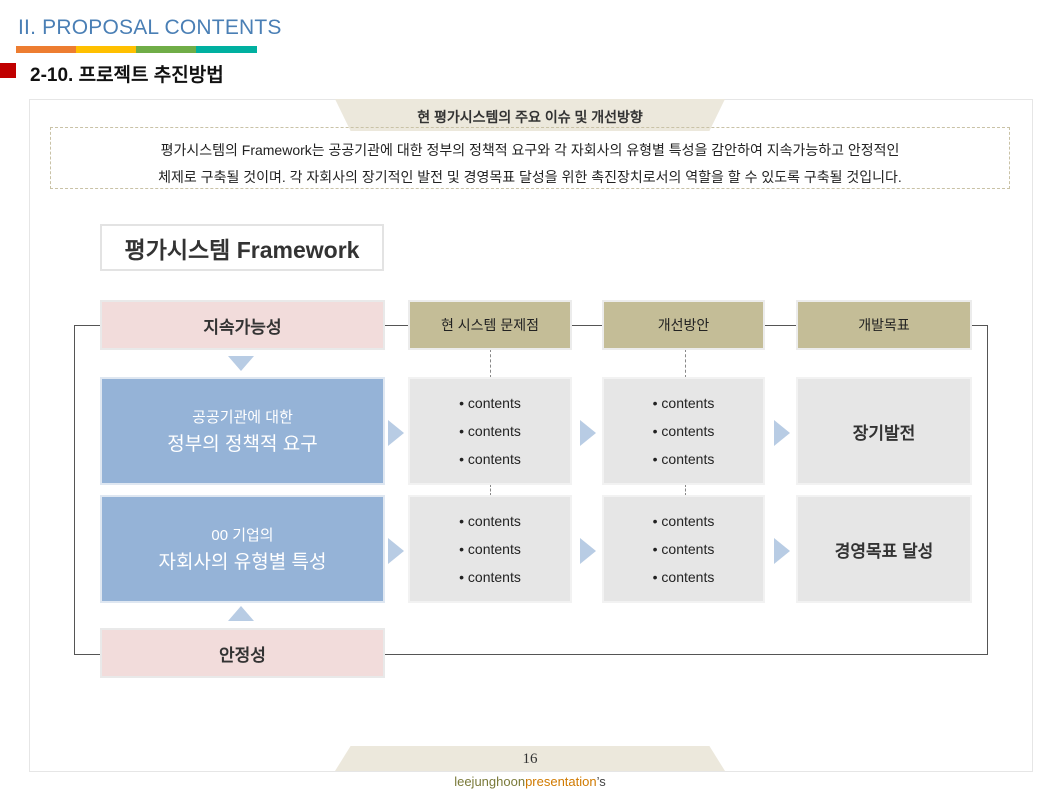 Image resolution: width=1060 pixels, height=795 pixels. Describe the element at coordinates (242, 549) in the screenshot. I see `row2-driver-box: 00 기업의 자회사의 유형별 특성` at that location.